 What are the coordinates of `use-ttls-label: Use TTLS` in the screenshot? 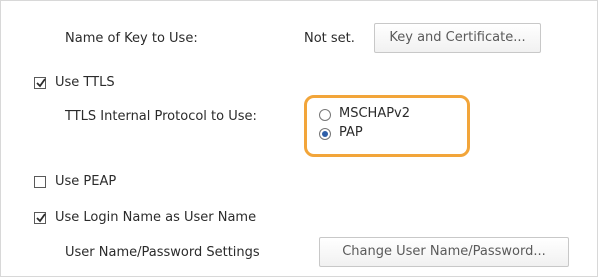 It's located at (85, 82).